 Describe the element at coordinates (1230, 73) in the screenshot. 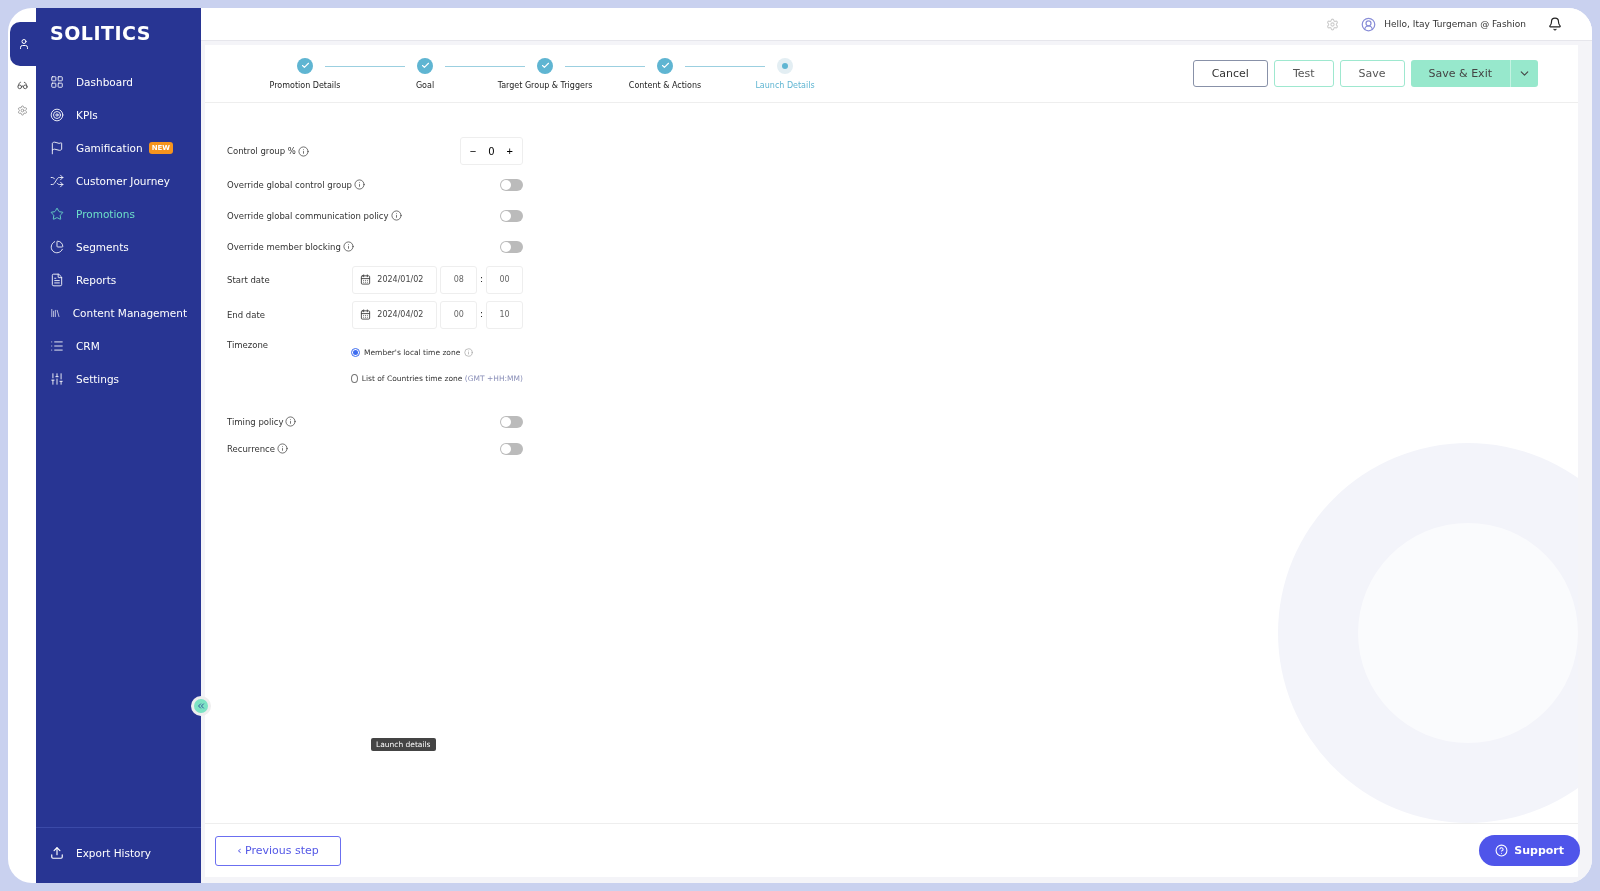

I see `action-button: Cancel` at that location.